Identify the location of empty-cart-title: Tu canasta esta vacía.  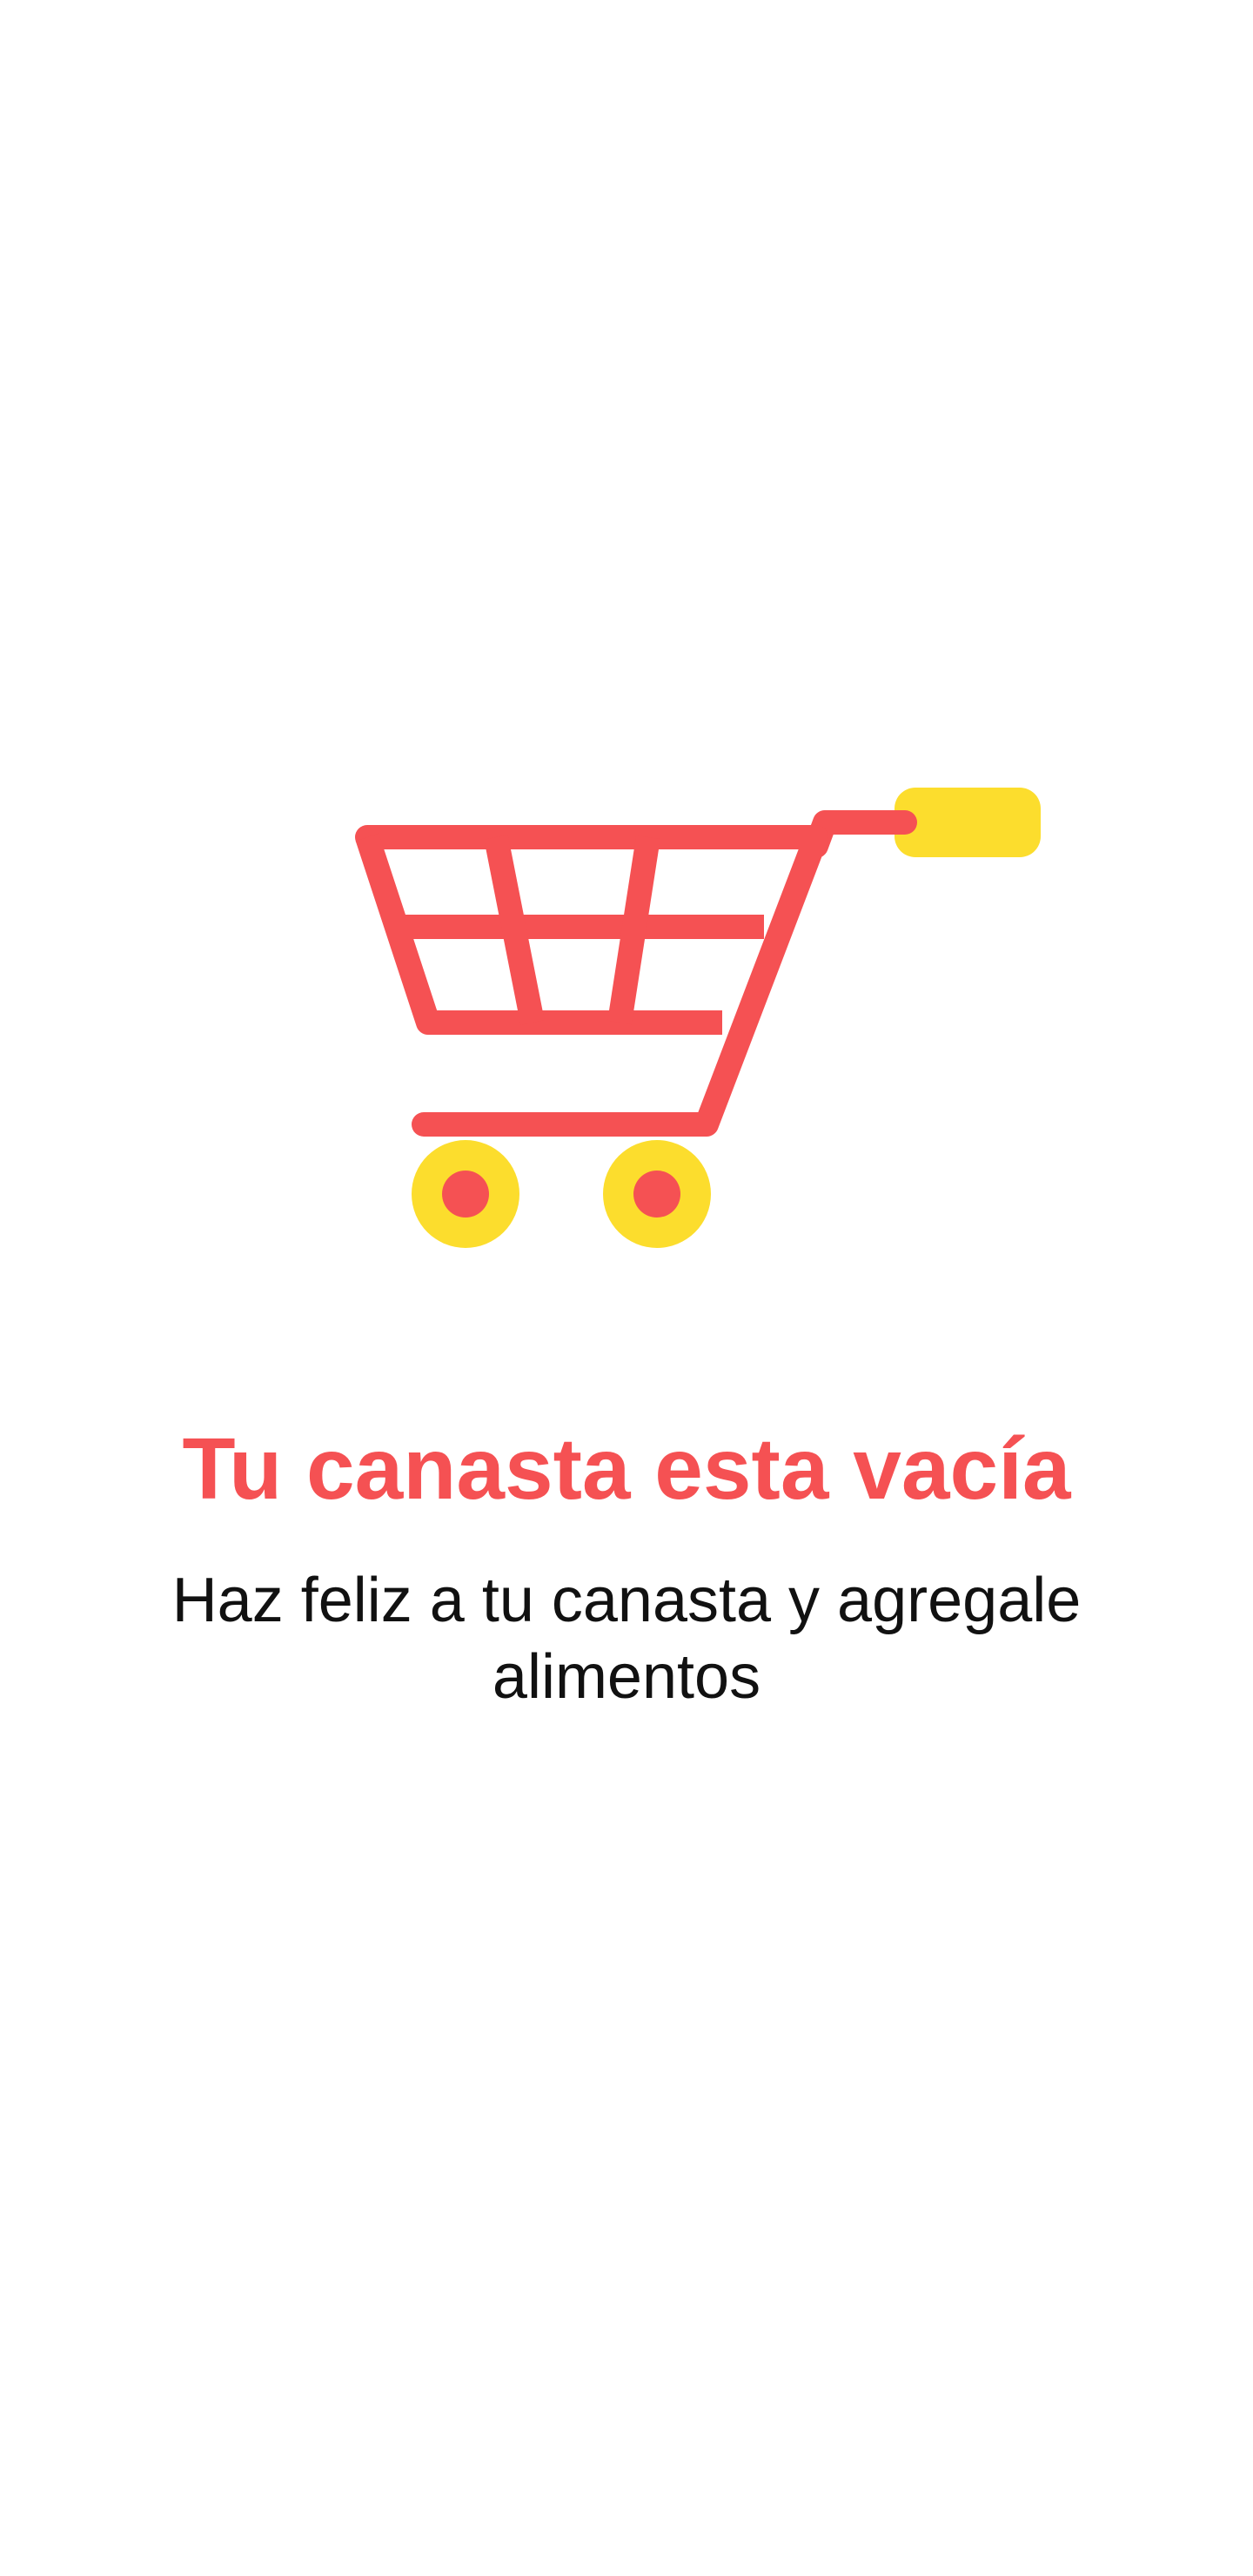
(626, 1469).